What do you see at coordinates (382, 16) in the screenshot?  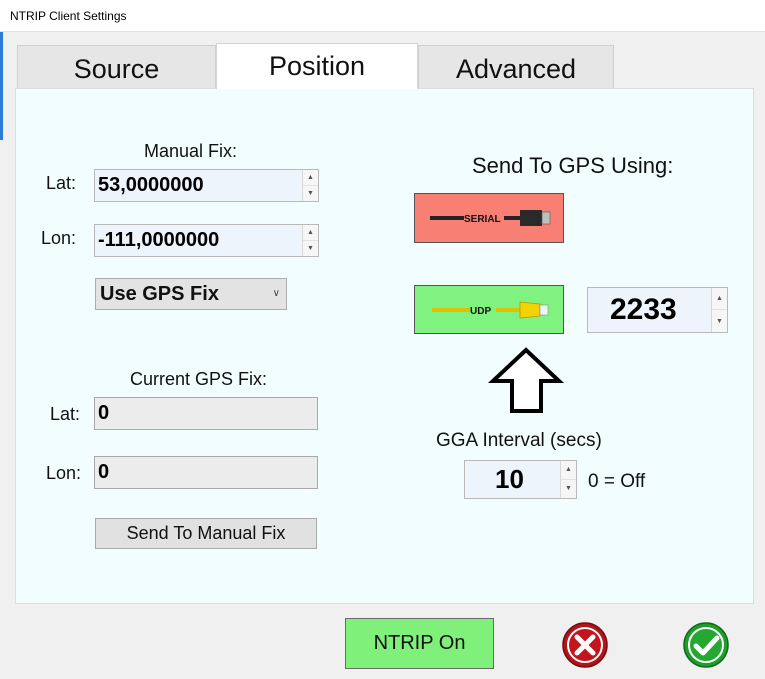 I see `title-bar: NTRIP Client Settings` at bounding box center [382, 16].